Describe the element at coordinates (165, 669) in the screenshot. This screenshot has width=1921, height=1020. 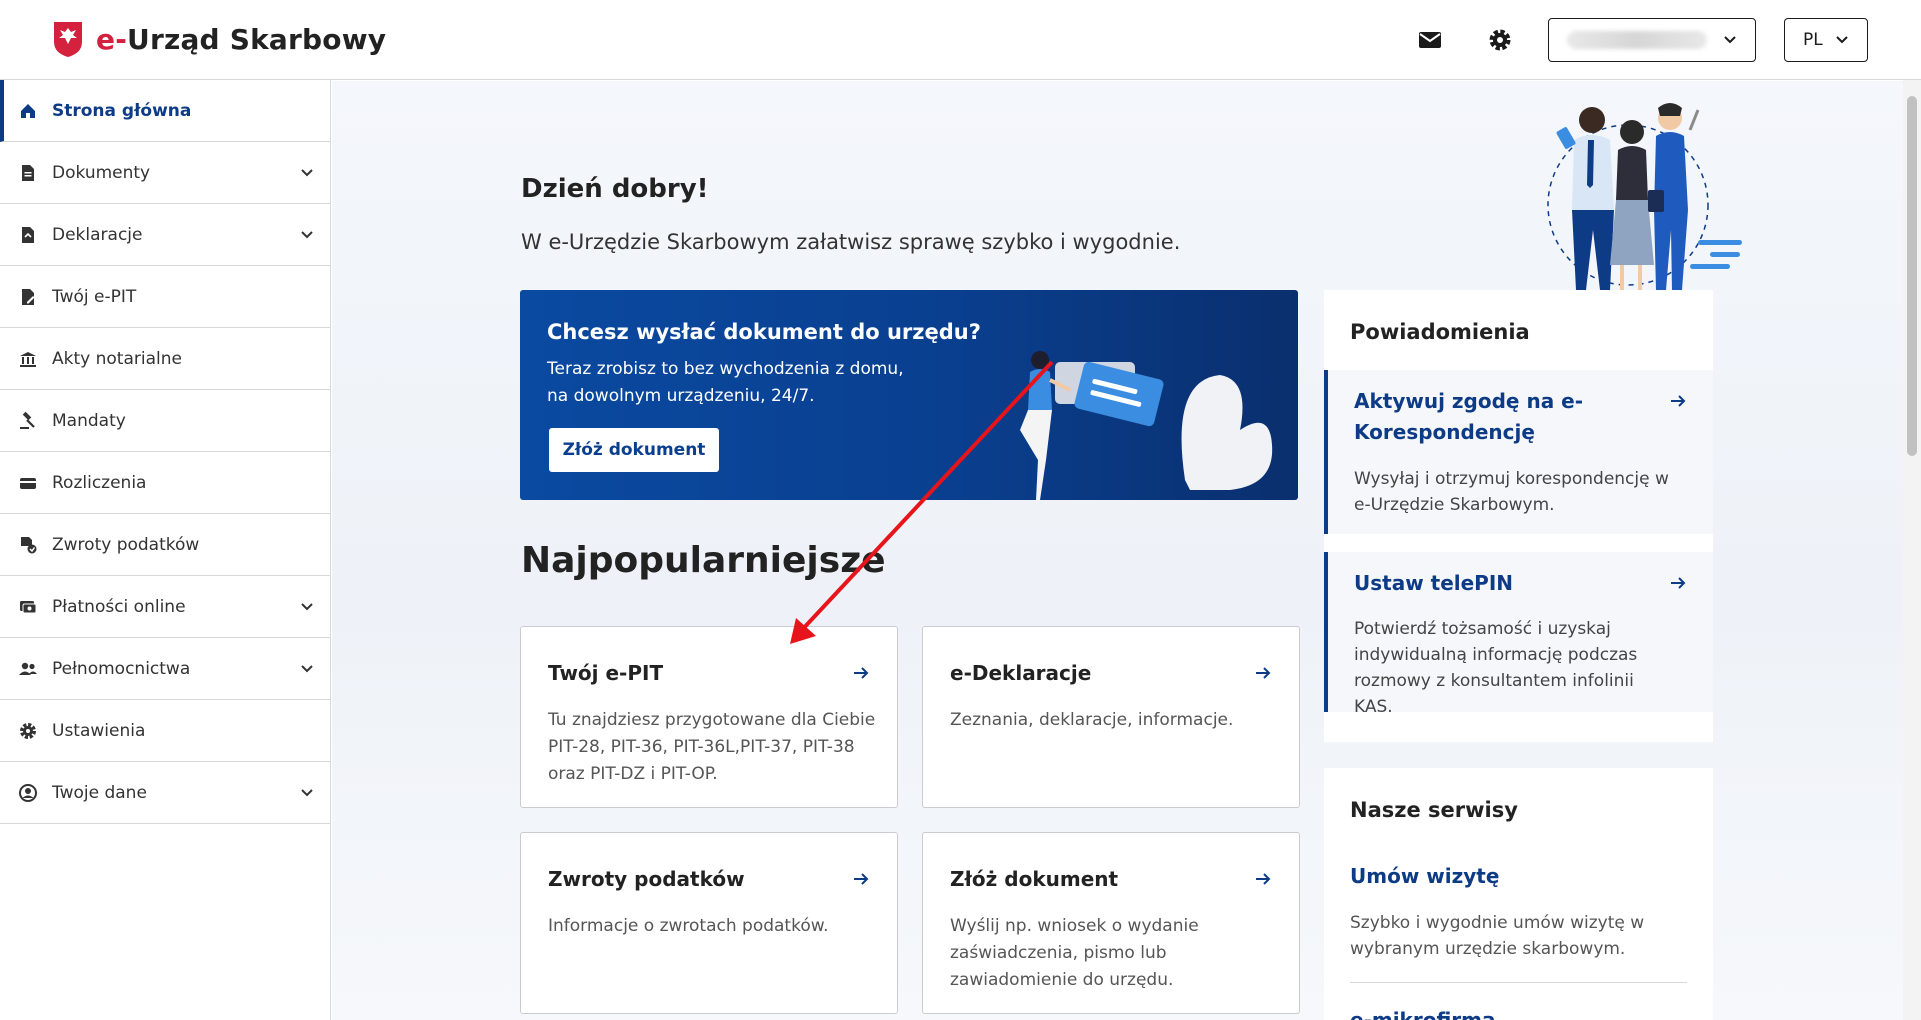
I see `sidebar-item-pelnomocnictwa: Pełnomocnictwa` at that location.